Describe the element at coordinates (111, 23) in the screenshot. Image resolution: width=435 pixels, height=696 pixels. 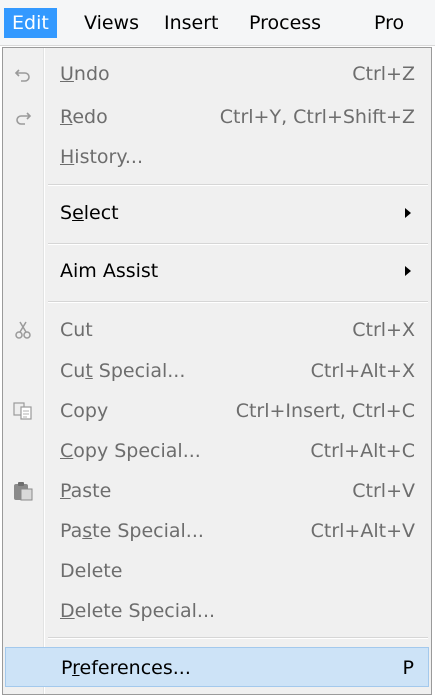
I see `menu-views: Views` at that location.